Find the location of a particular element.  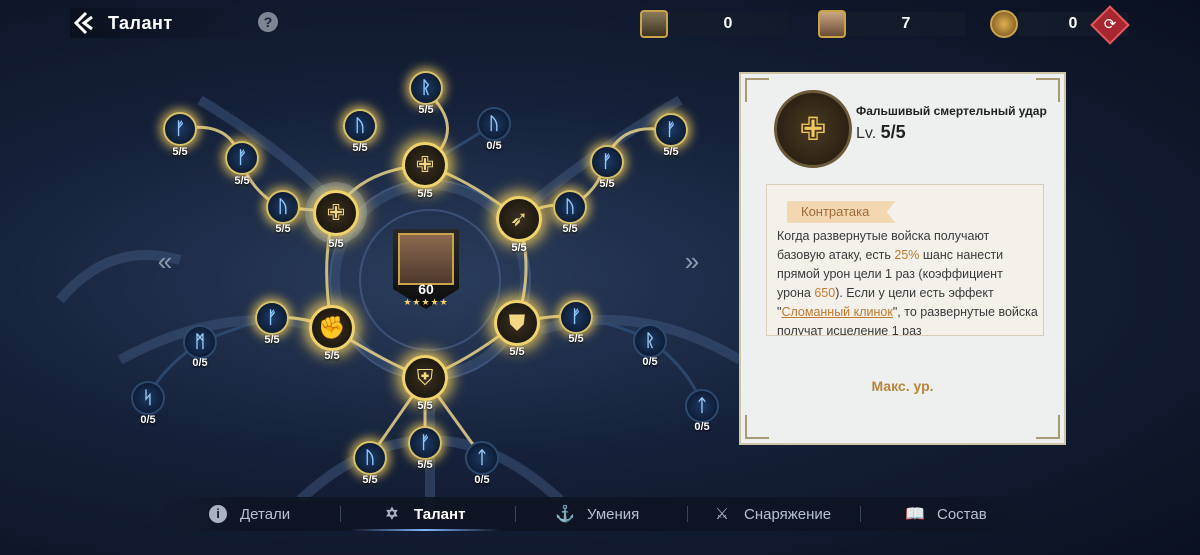

tab-talent: ✡ Талант is located at coordinates (423, 514).